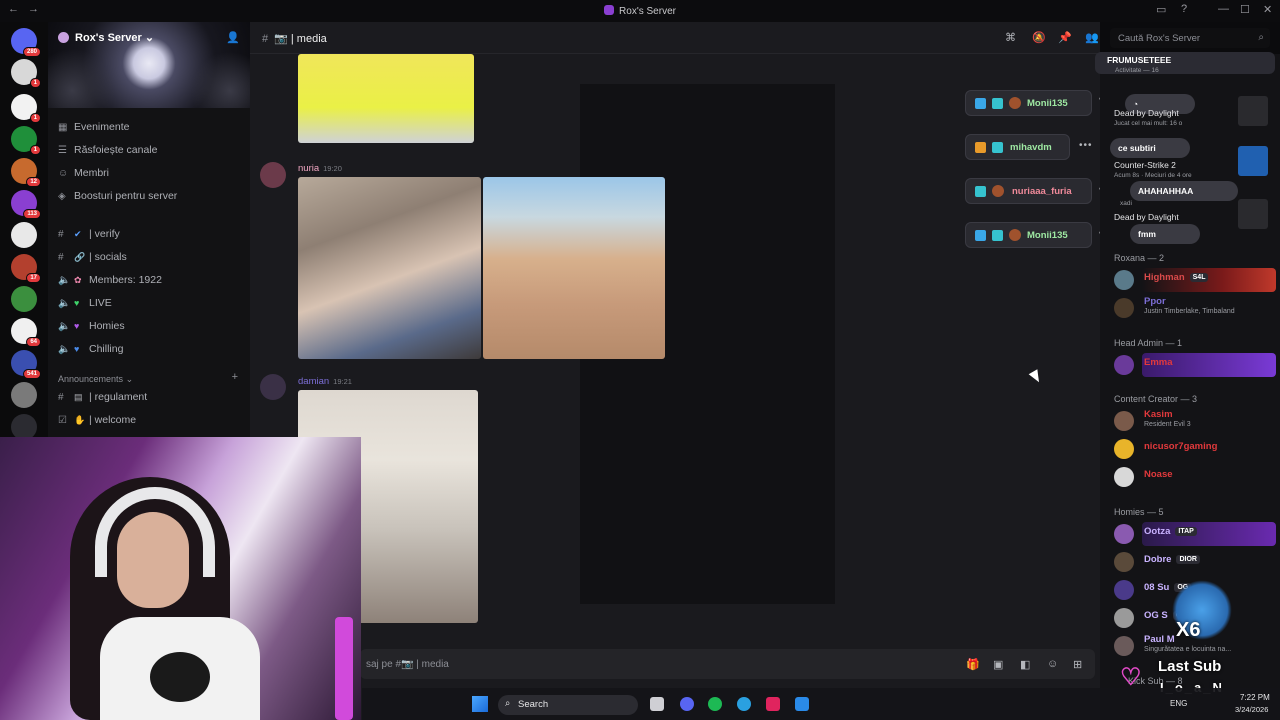 The height and width of the screenshot is (720, 1280). What do you see at coordinates (26, 172) in the screenshot?
I see `server-icon-4: 12` at bounding box center [26, 172].